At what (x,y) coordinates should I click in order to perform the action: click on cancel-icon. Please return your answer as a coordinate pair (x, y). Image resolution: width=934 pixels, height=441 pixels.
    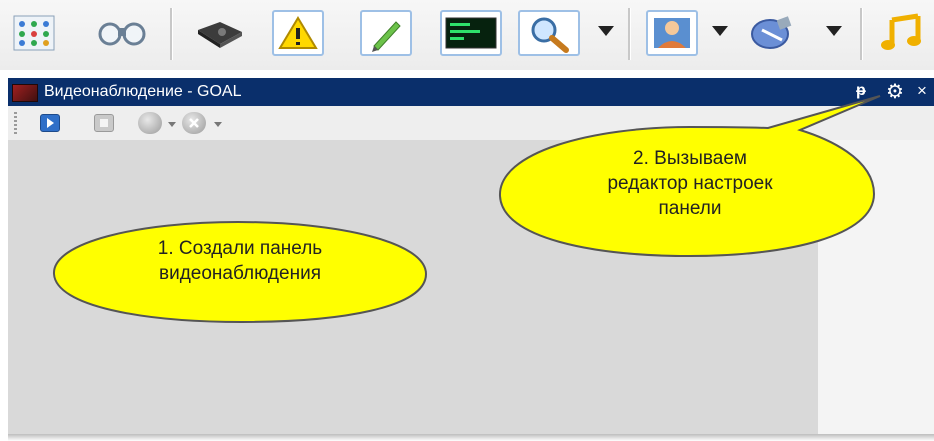
    Looking at the image, I should click on (194, 123).